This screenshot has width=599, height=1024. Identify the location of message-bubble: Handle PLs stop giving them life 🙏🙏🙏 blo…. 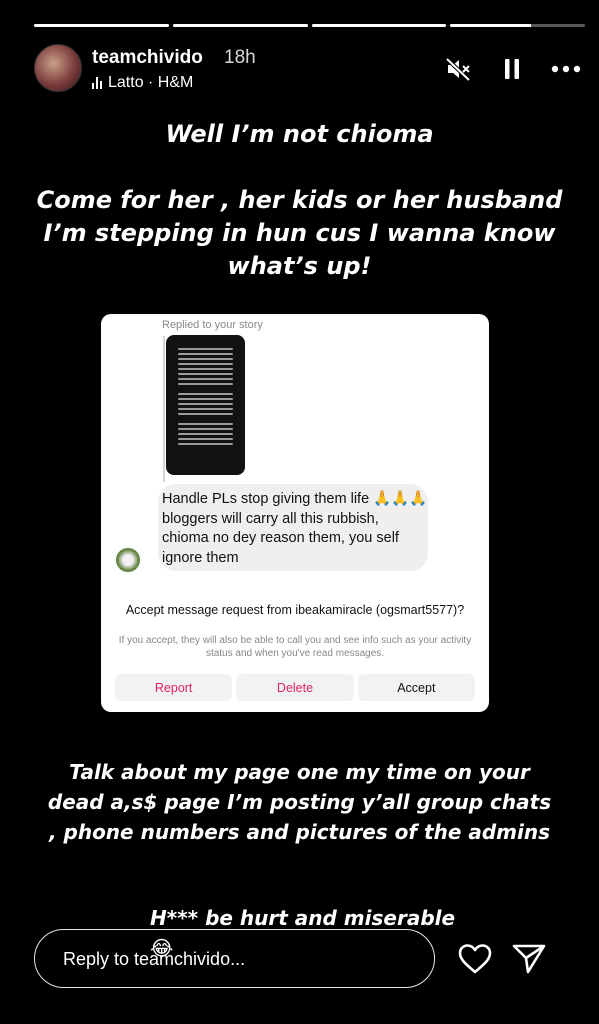
(293, 527).